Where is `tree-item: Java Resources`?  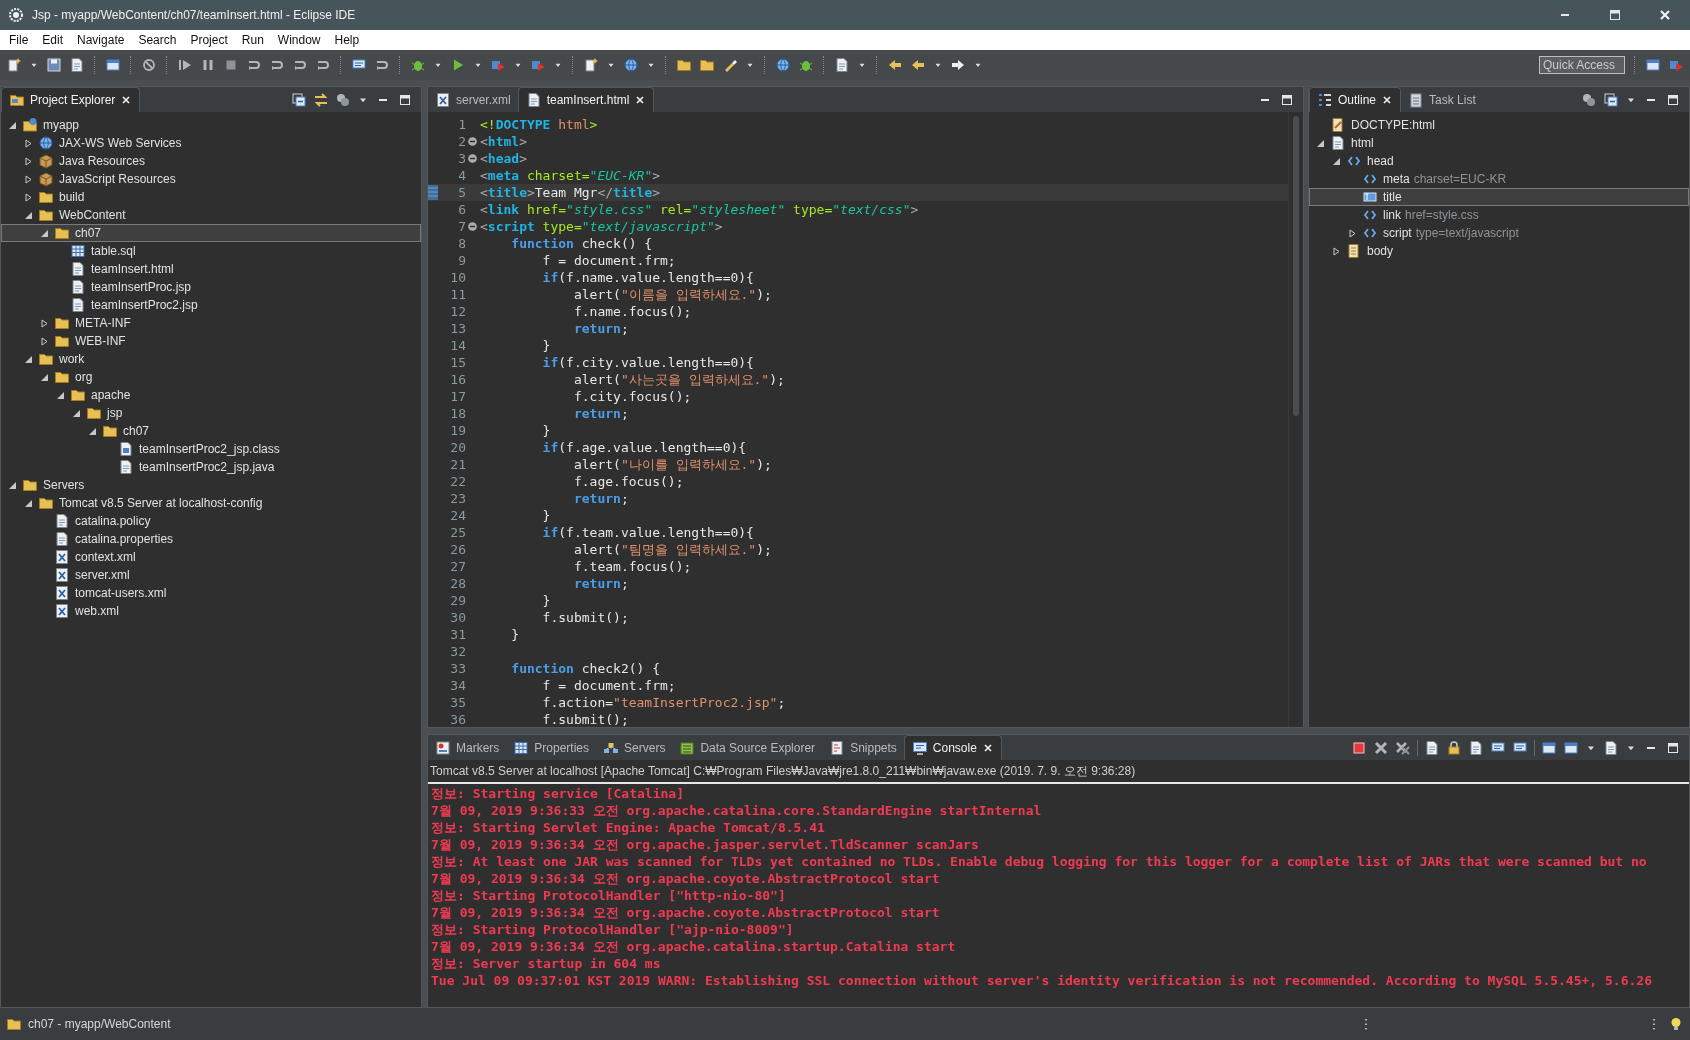
tree-item: Java Resources is located at coordinates (211, 161).